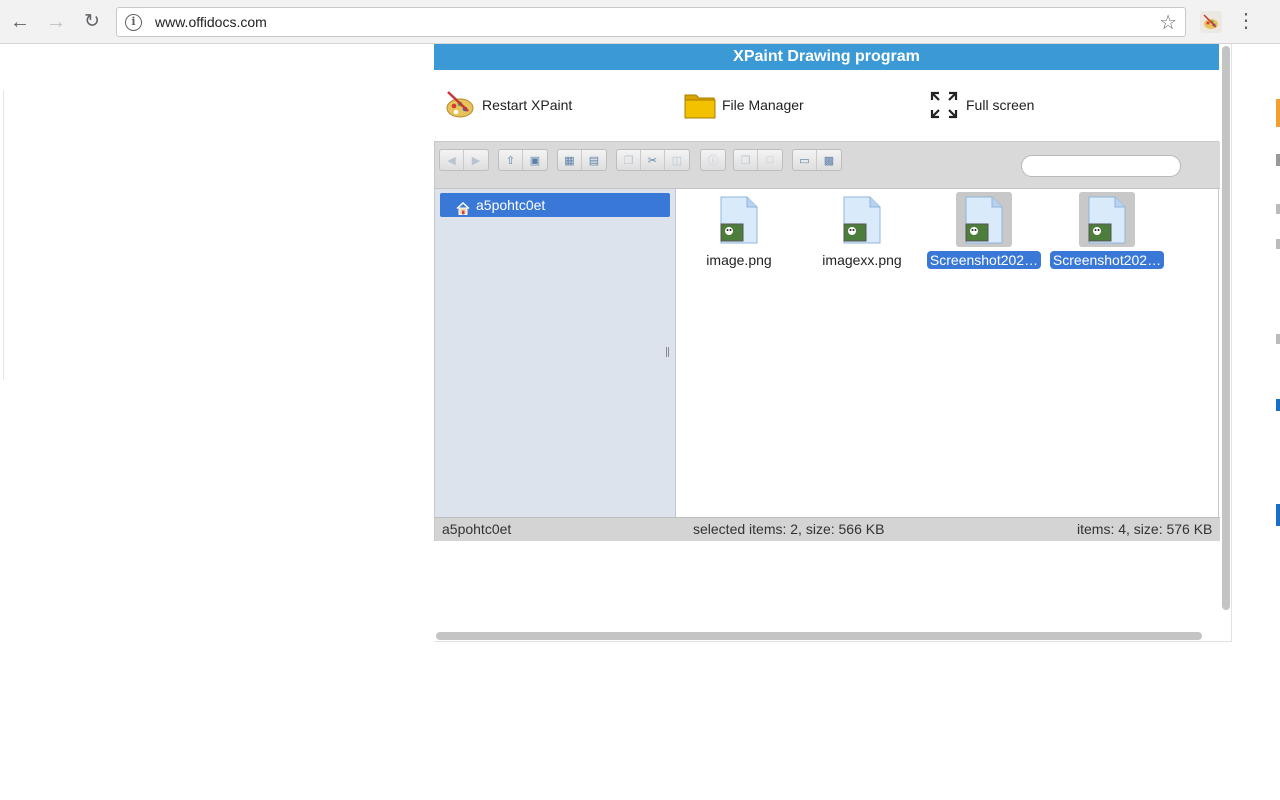  What do you see at coordinates (651, 22) in the screenshot?
I see `address-bar: i www.offidocs.com ☆` at bounding box center [651, 22].